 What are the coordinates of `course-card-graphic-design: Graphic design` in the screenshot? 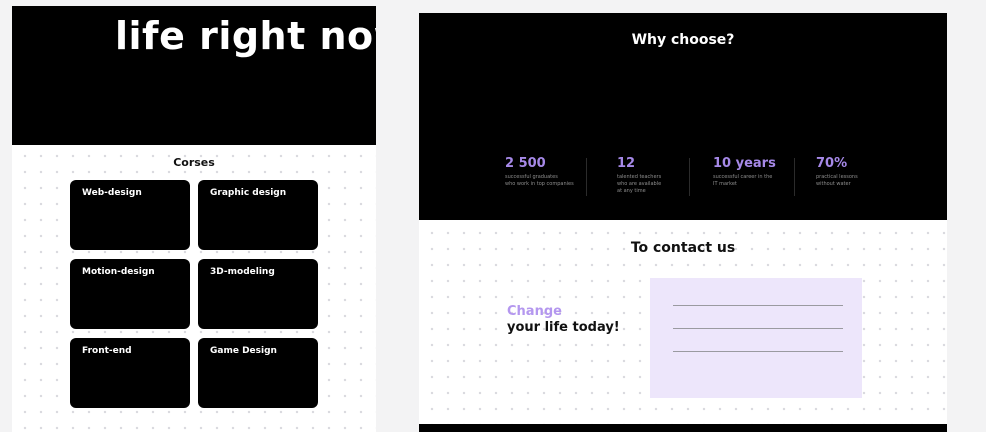 It's located at (258, 215).